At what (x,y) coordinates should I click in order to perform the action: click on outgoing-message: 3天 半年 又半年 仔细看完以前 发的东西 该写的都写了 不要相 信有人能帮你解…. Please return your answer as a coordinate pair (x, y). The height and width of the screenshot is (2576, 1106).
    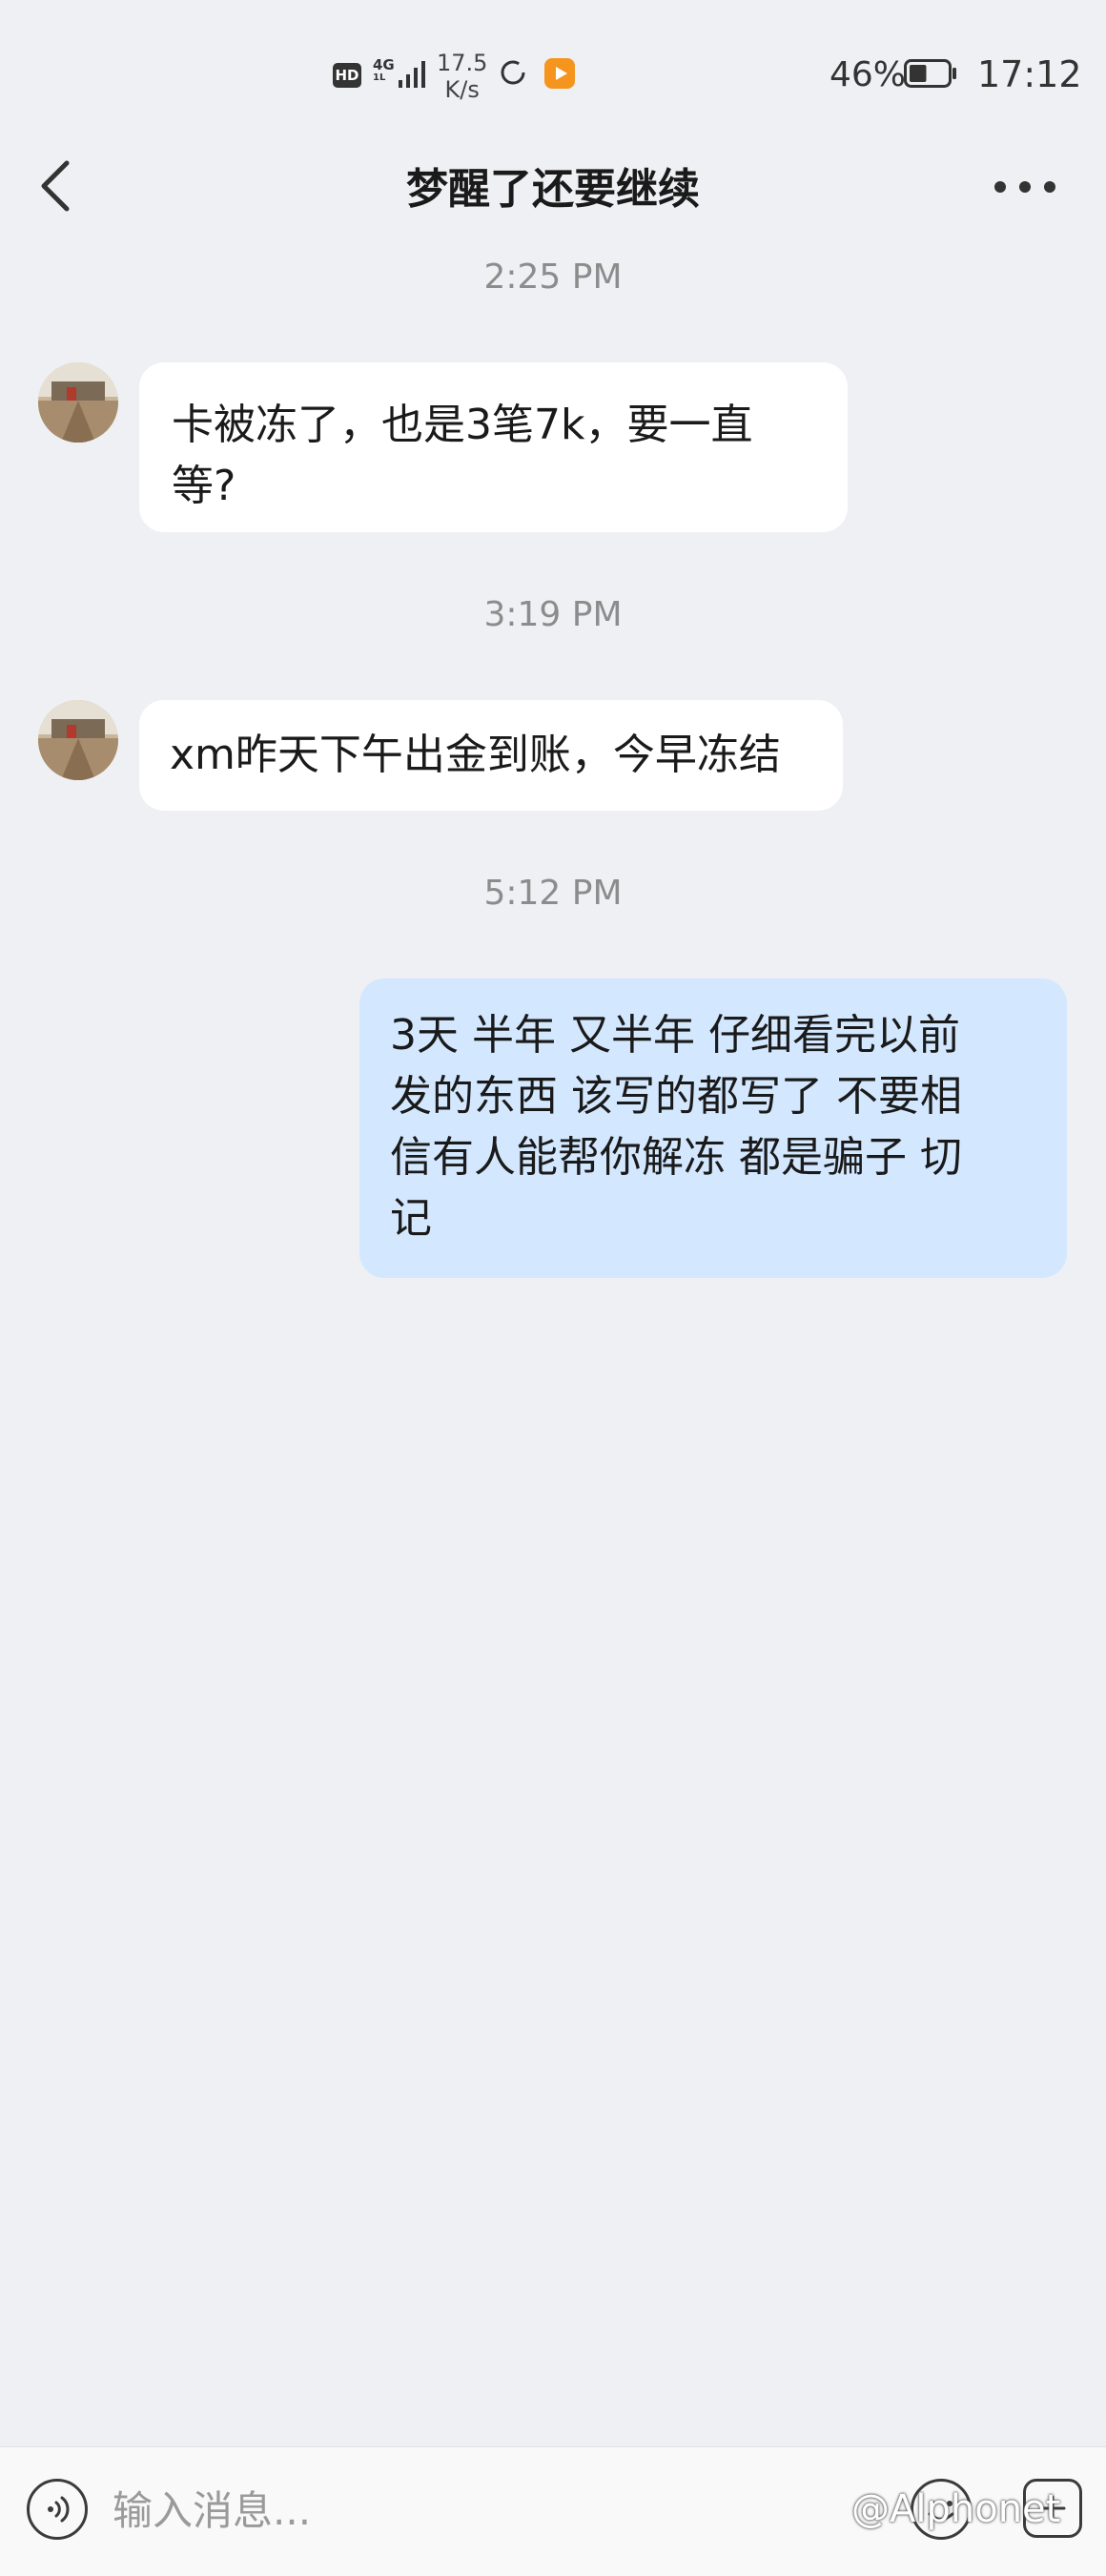
    Looking at the image, I should click on (713, 1128).